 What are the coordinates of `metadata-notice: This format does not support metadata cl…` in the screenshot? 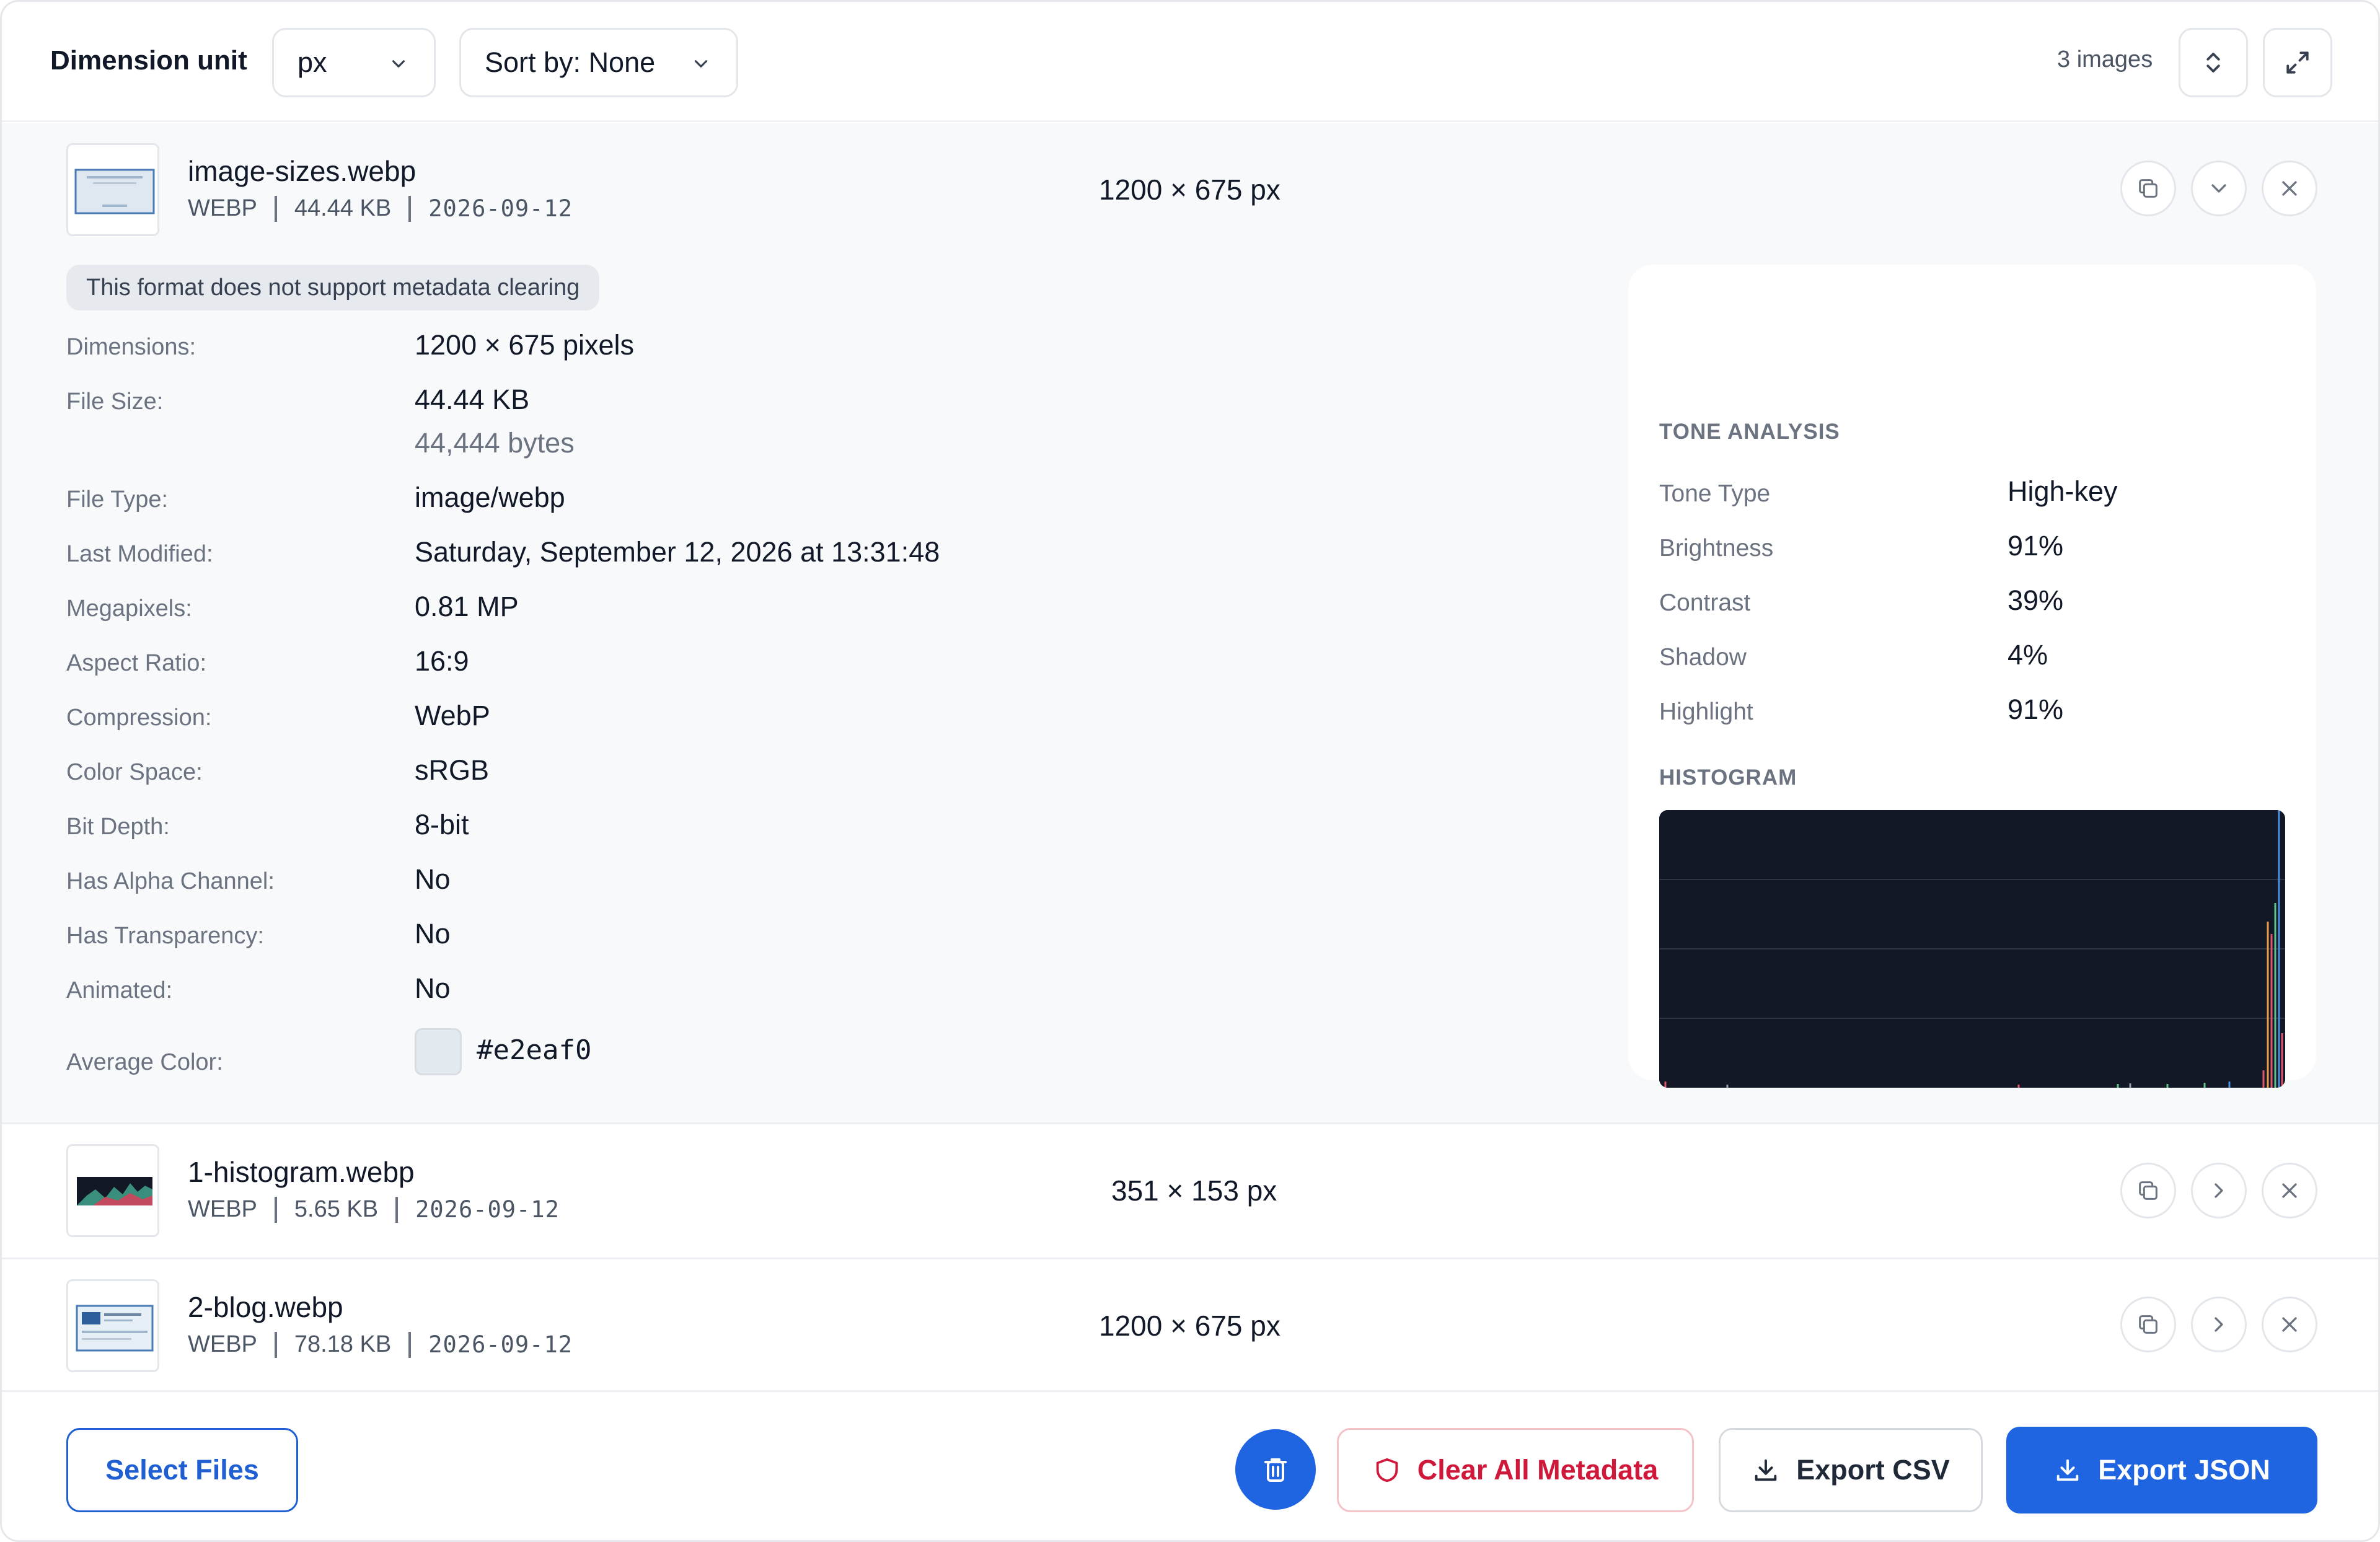 It's located at (333, 288).